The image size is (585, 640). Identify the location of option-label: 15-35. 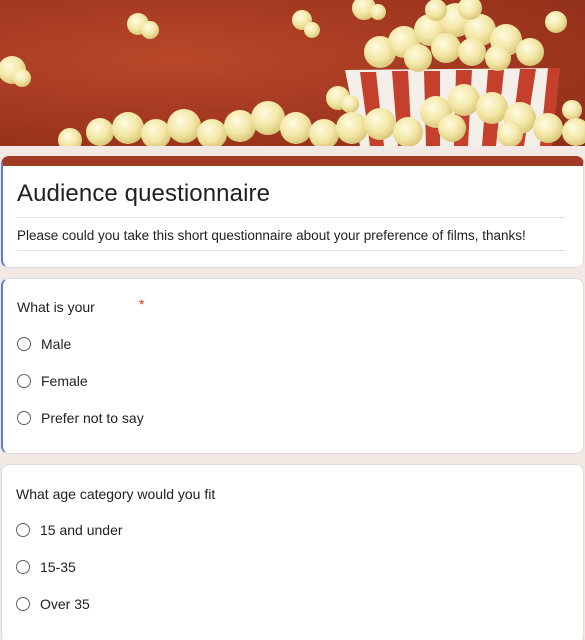
(58, 567).